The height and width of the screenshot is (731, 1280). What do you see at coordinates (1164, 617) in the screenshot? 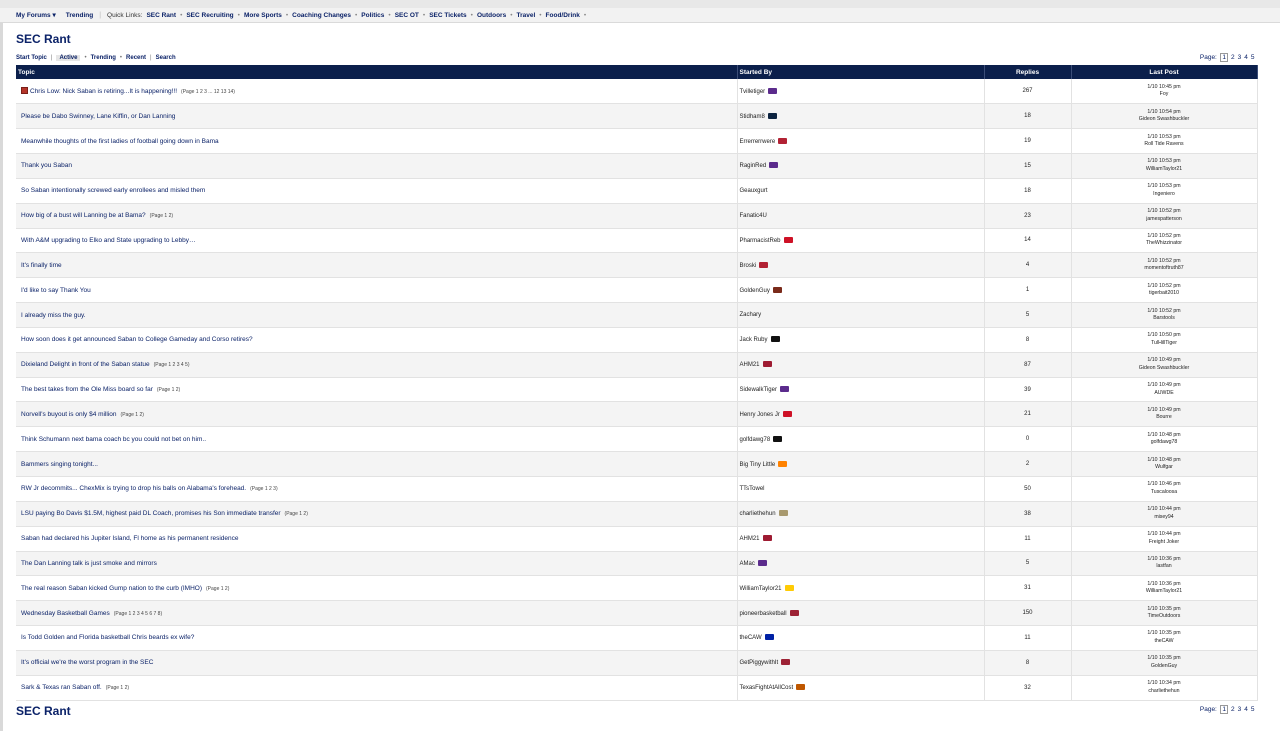
I see `last-post-user: TimeOutdoors` at bounding box center [1164, 617].